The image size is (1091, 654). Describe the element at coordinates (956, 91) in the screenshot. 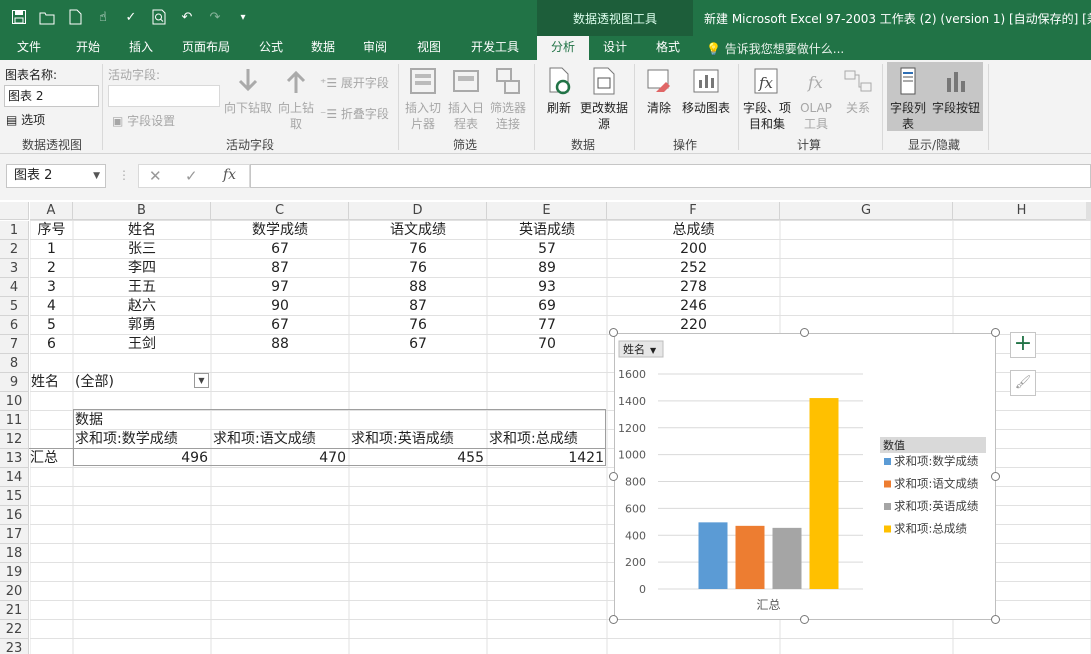

I see `field-buttons-button: 字段按钮` at that location.